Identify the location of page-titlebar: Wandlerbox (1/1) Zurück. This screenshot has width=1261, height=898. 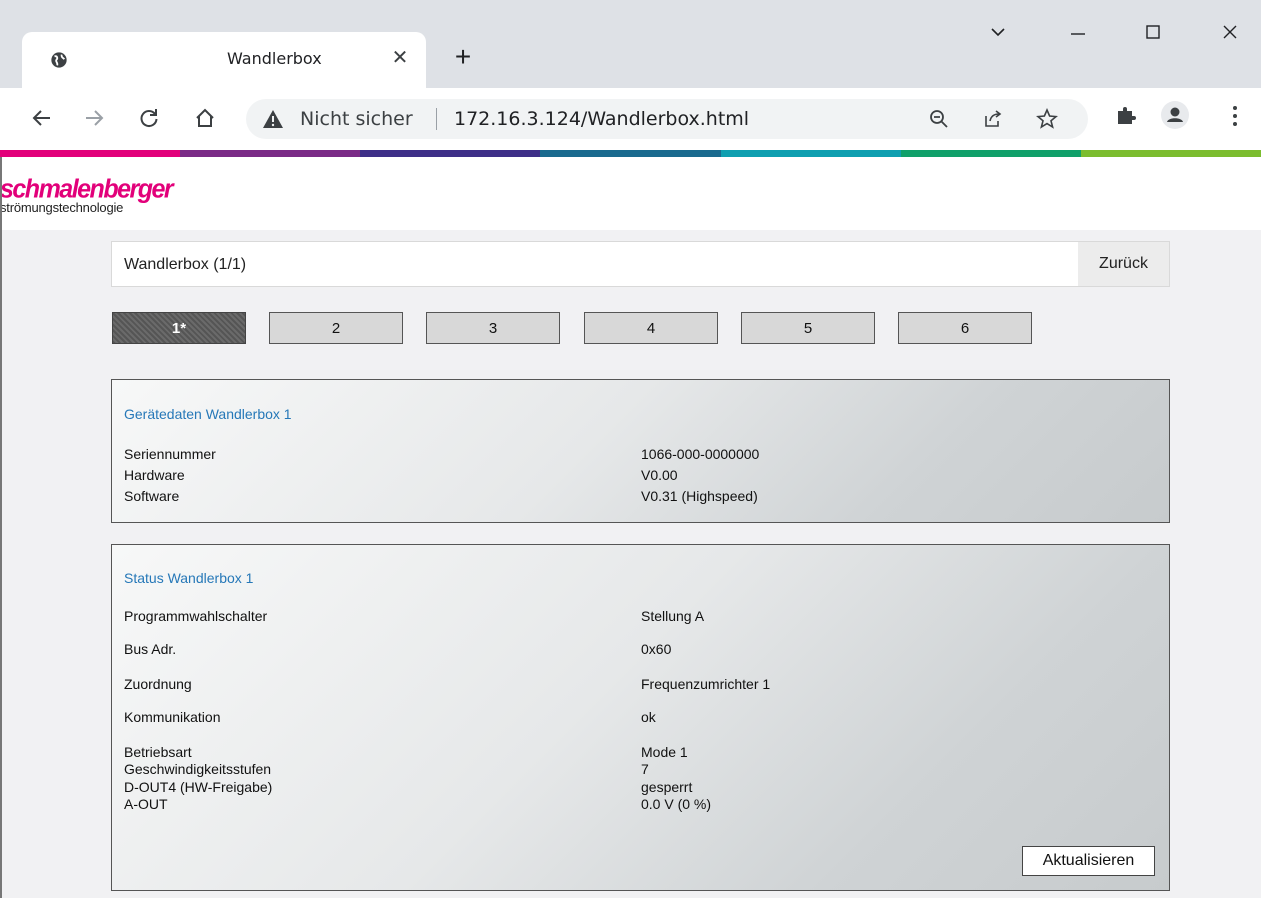
(640, 264).